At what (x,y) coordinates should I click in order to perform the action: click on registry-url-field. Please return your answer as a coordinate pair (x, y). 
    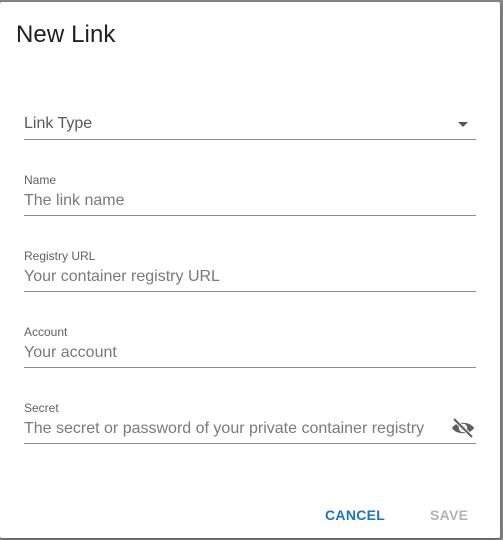
    Looking at the image, I should click on (250, 277).